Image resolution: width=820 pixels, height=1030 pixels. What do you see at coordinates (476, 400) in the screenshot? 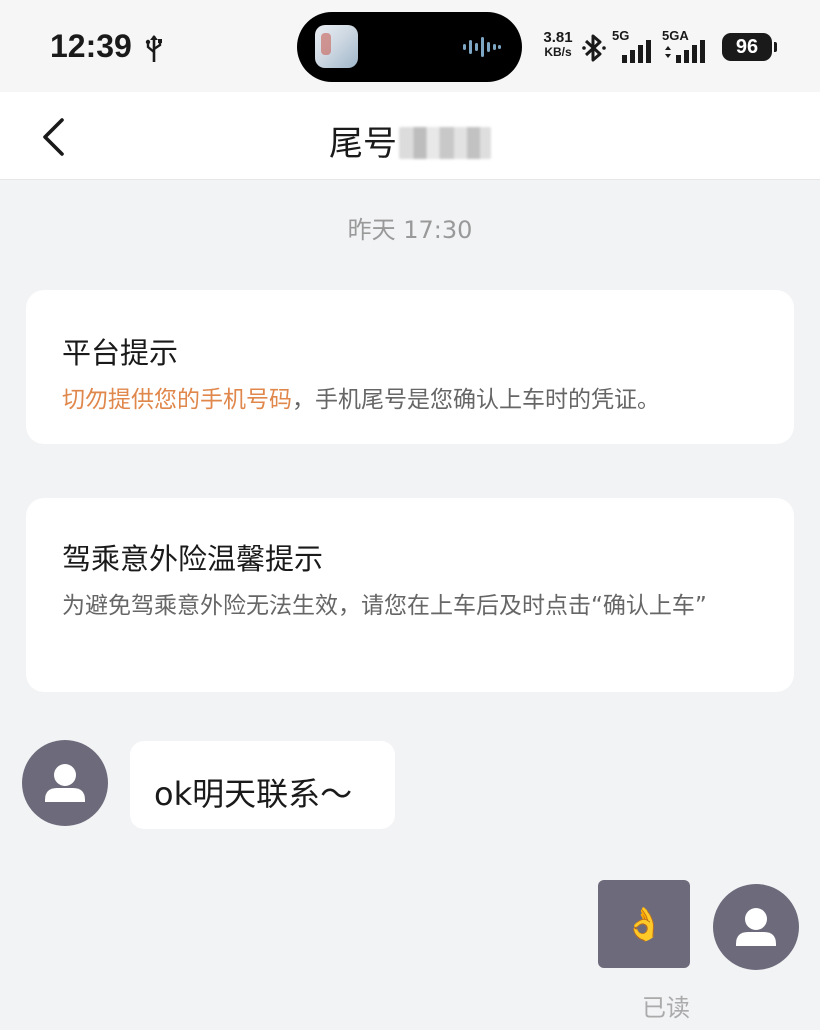
I see `platform-notice-text: ，手机尾号是您确认上车时的凭证。` at bounding box center [476, 400].